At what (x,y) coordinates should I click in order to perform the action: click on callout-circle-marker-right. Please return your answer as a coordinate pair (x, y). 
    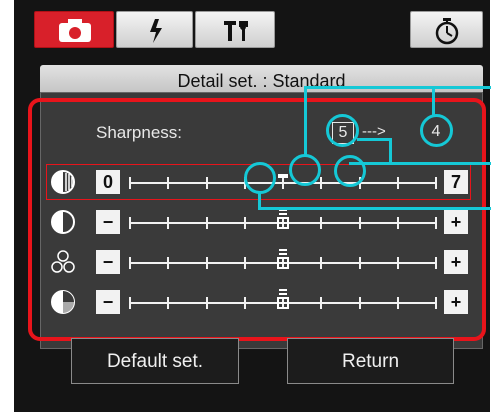
    Looking at the image, I should click on (350, 171).